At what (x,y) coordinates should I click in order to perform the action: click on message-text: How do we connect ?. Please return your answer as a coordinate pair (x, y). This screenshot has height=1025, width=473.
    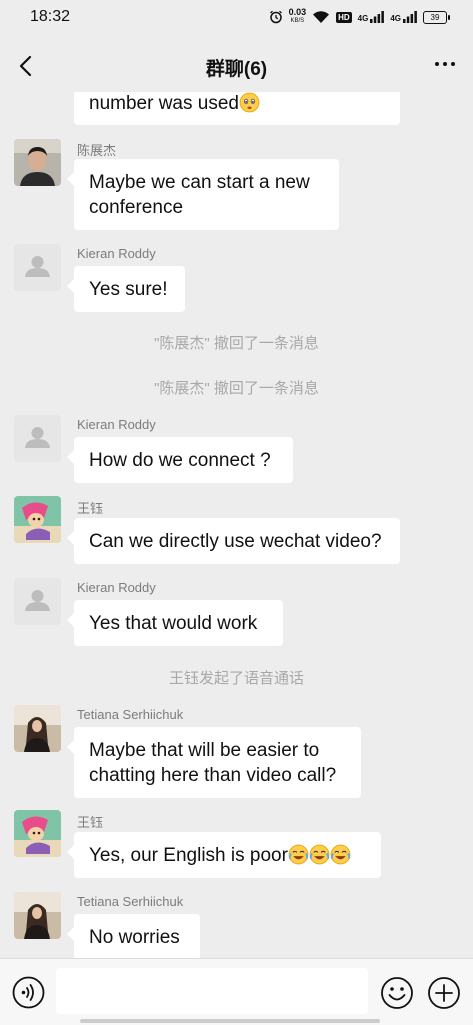
    Looking at the image, I should click on (180, 460).